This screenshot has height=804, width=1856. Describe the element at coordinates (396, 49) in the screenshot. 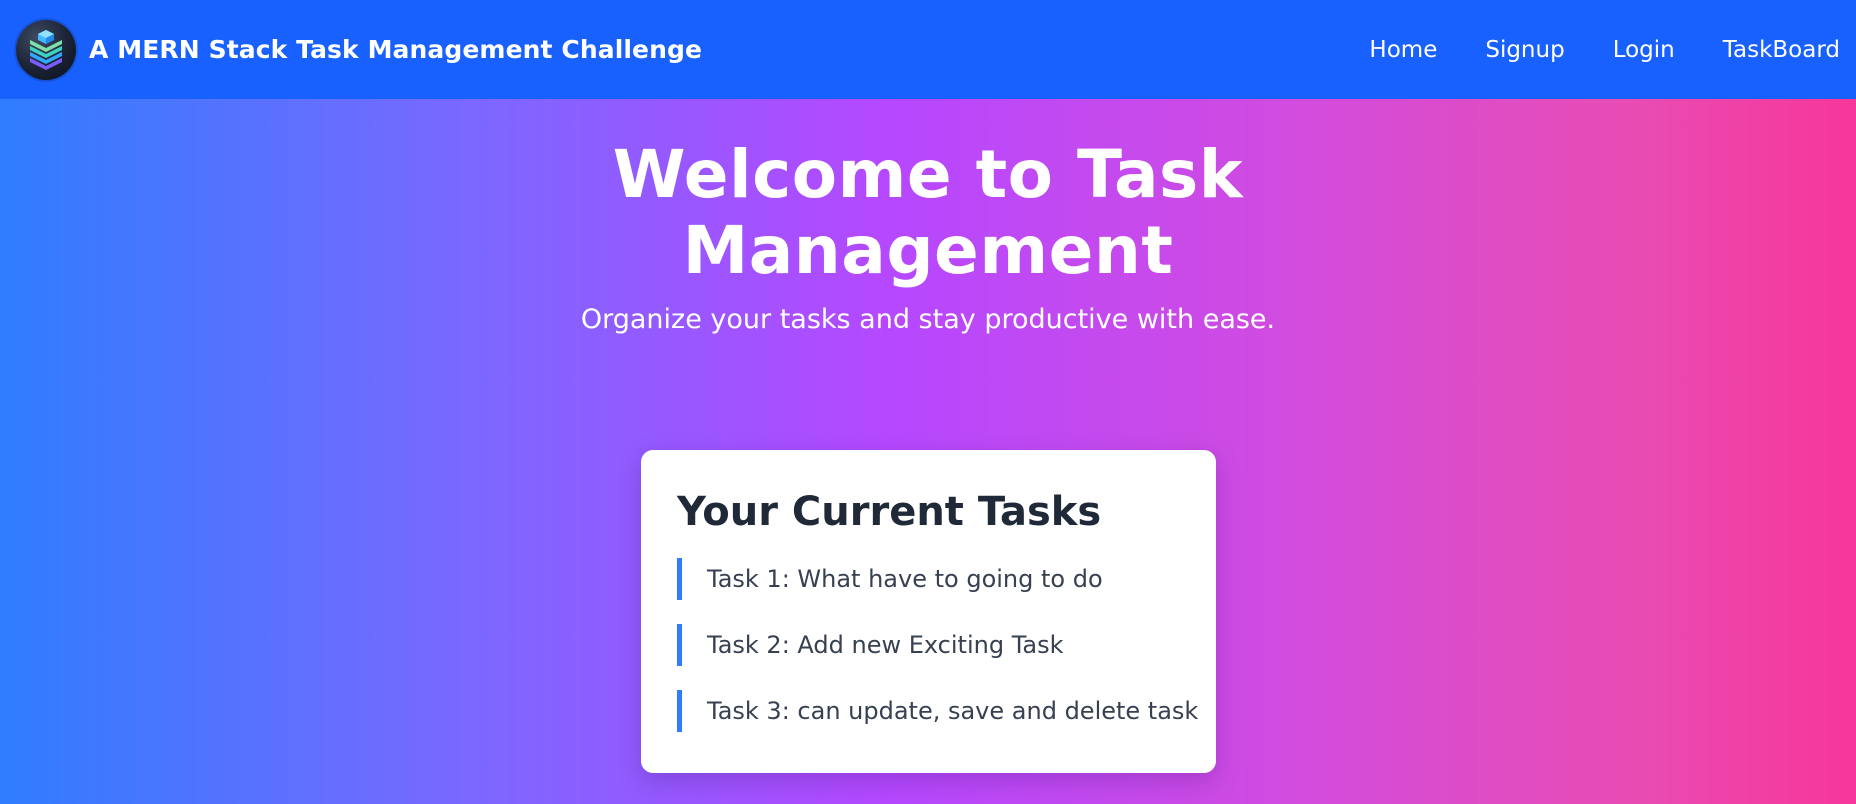

I see `brand-title: A MERN Stack Task Management Challenge` at that location.